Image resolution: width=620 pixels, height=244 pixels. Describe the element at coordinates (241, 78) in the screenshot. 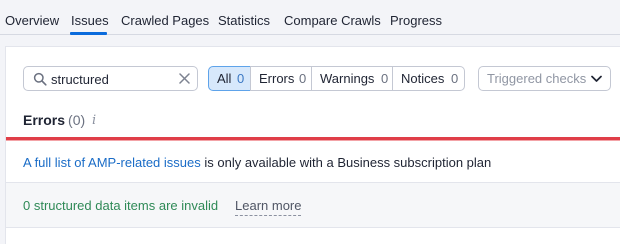

I see `filter-all-count: 0` at that location.